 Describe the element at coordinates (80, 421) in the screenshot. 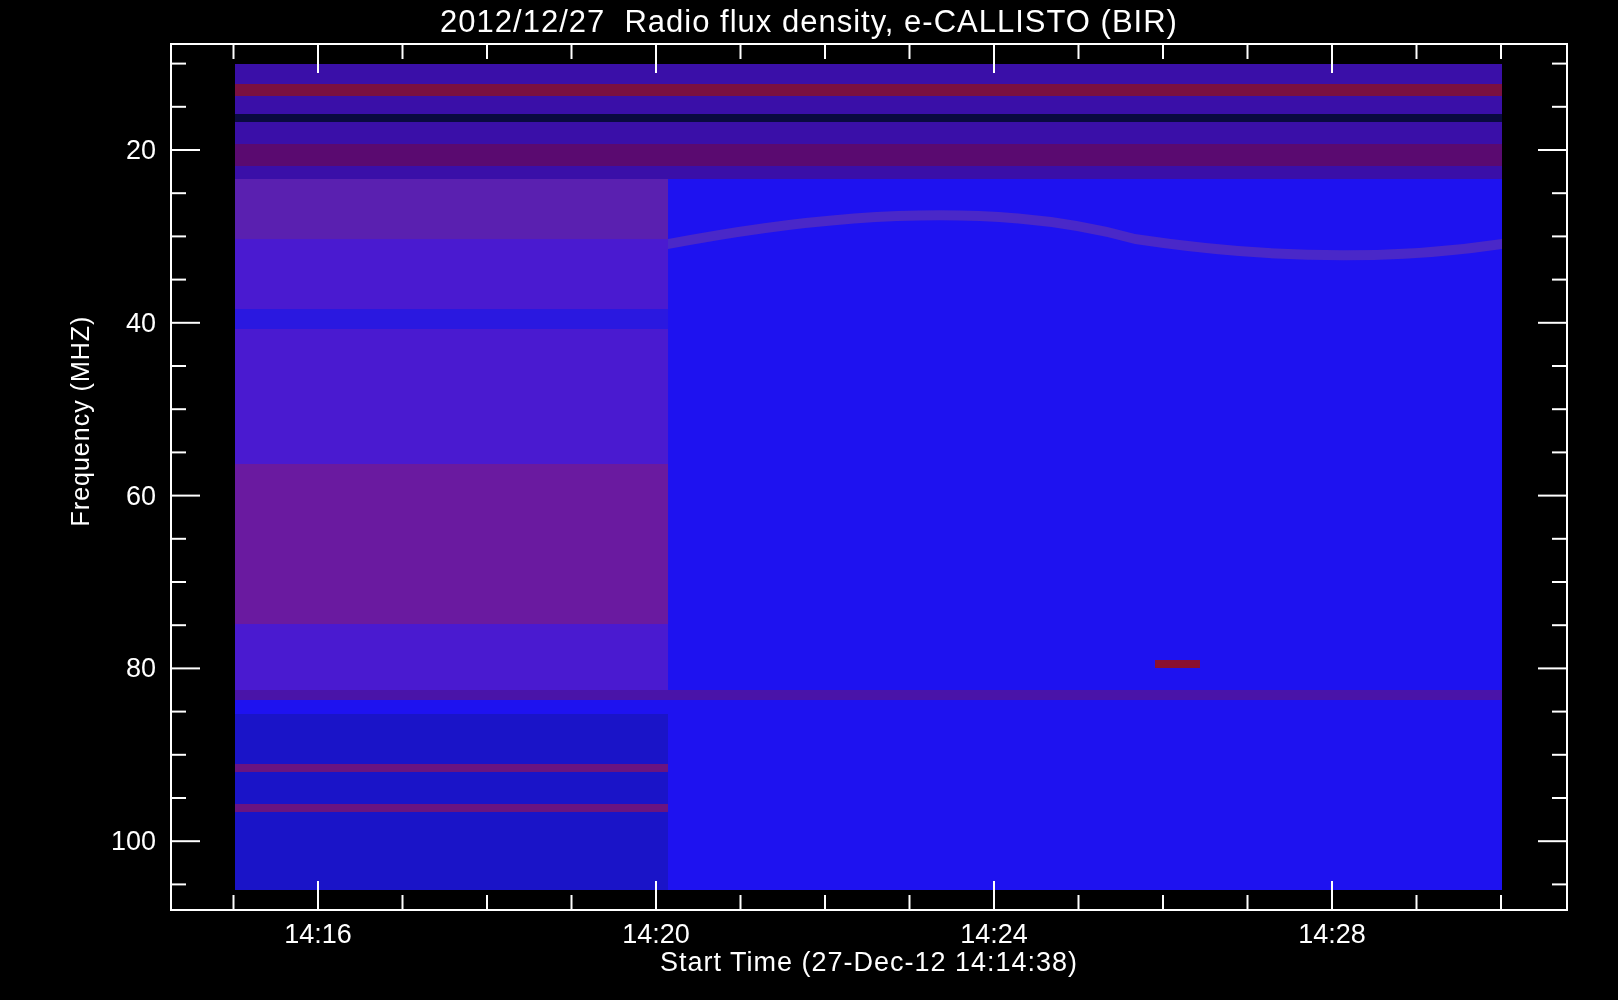

I see `y-axis-label: Frequency (MHZ)` at that location.